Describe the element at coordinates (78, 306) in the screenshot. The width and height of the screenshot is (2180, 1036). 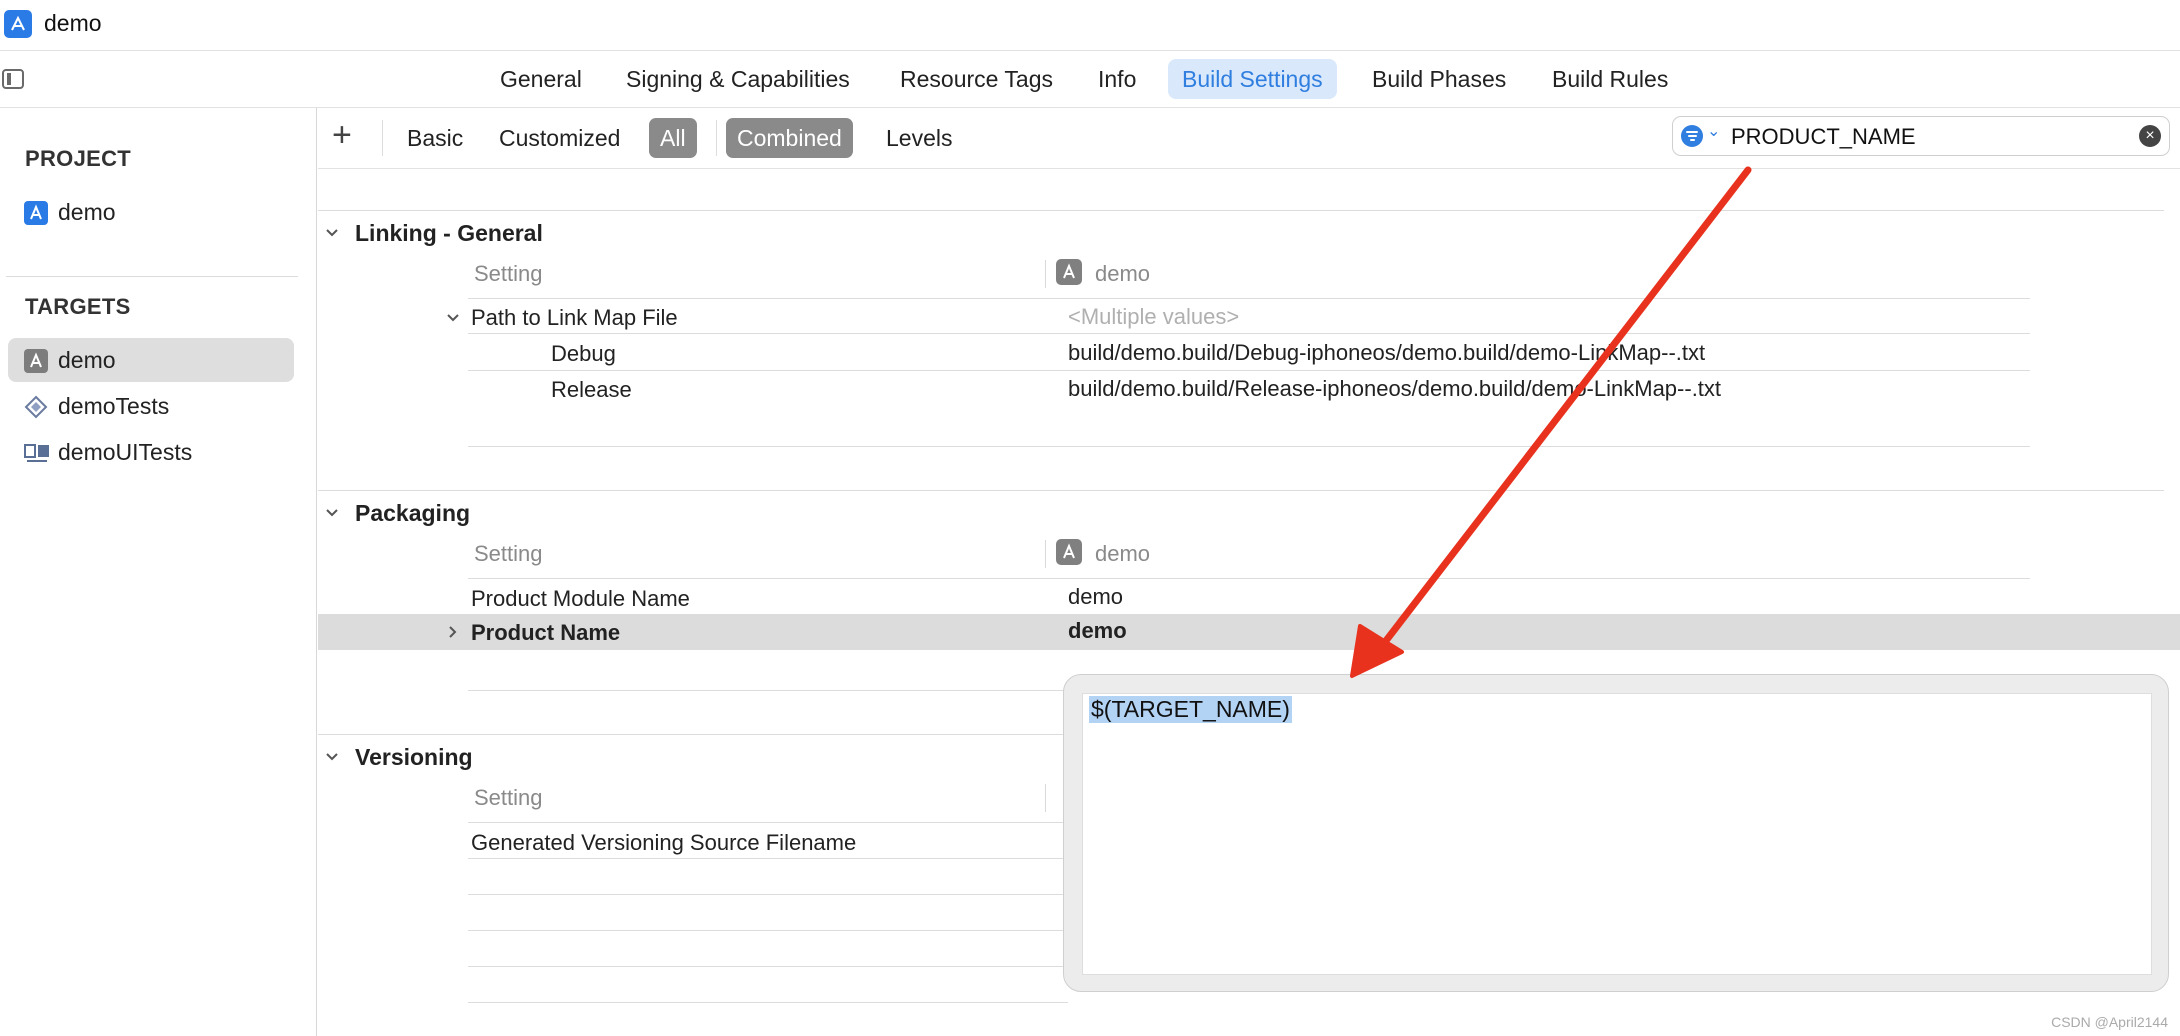
I see `targets-section-heading: TARGETS` at that location.